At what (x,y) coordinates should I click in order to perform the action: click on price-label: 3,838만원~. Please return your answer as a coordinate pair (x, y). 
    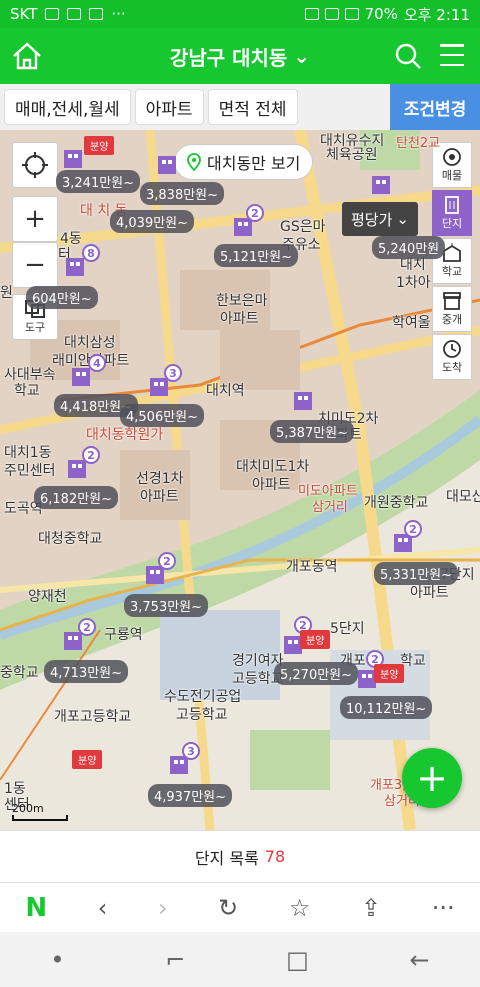
    Looking at the image, I should click on (182, 193).